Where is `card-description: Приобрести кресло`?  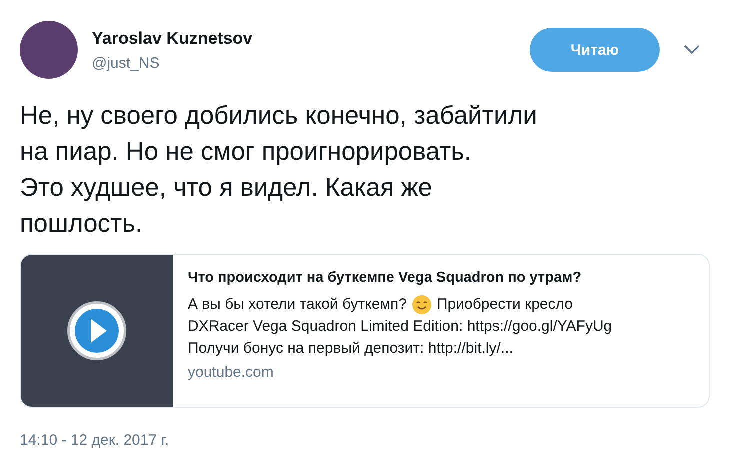
card-description: Приобрести кресло is located at coordinates (505, 305).